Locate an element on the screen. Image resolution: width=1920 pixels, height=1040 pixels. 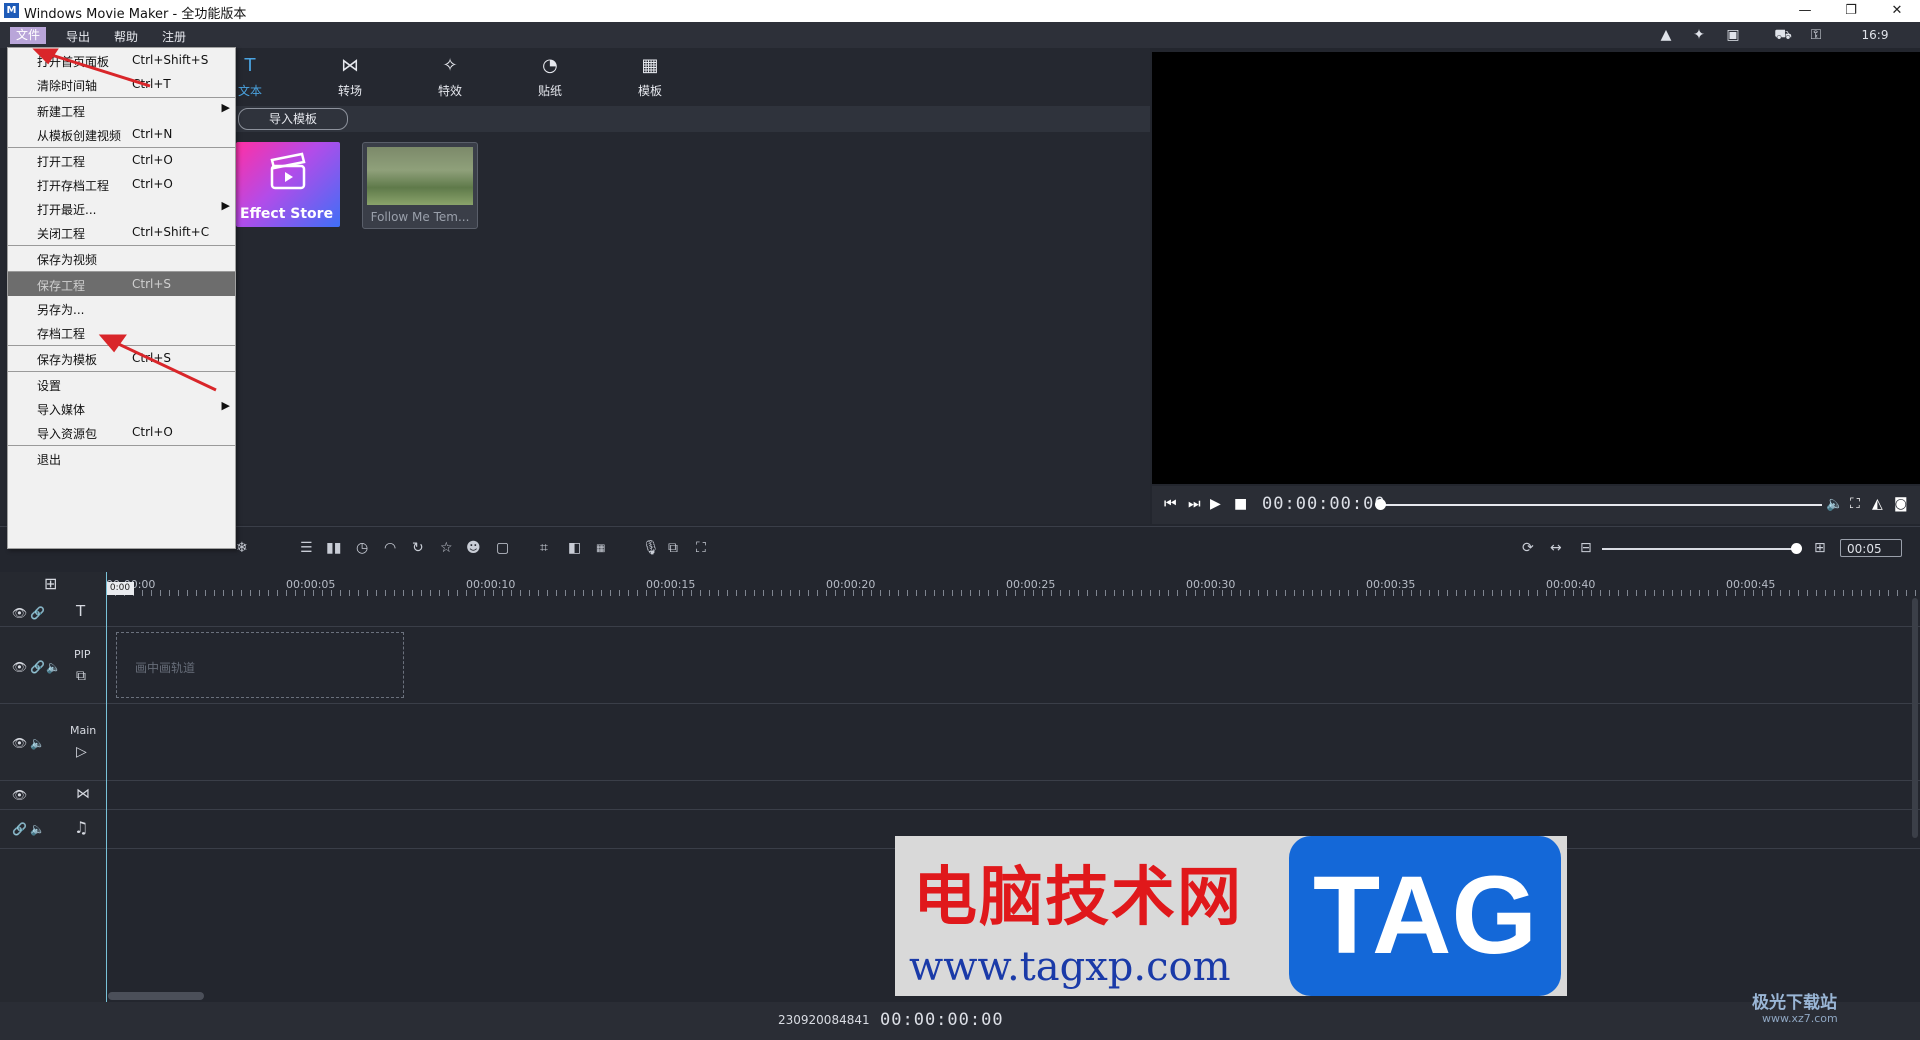
menu-item-shortcut: Ctrl+N is located at coordinates (152, 134).